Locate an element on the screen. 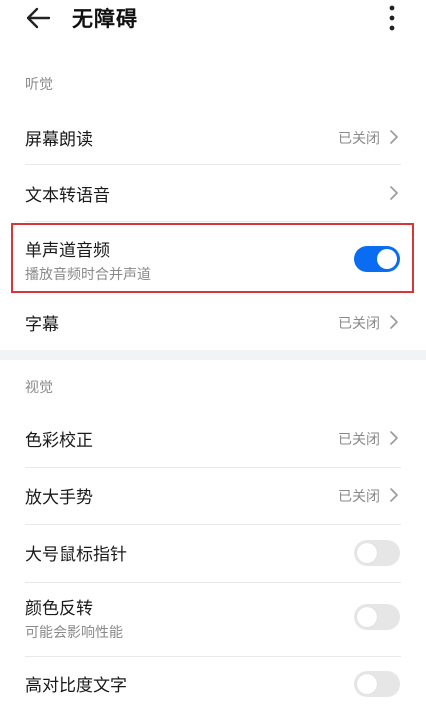 The height and width of the screenshot is (705, 426). mono-audio-toggle is located at coordinates (377, 259).